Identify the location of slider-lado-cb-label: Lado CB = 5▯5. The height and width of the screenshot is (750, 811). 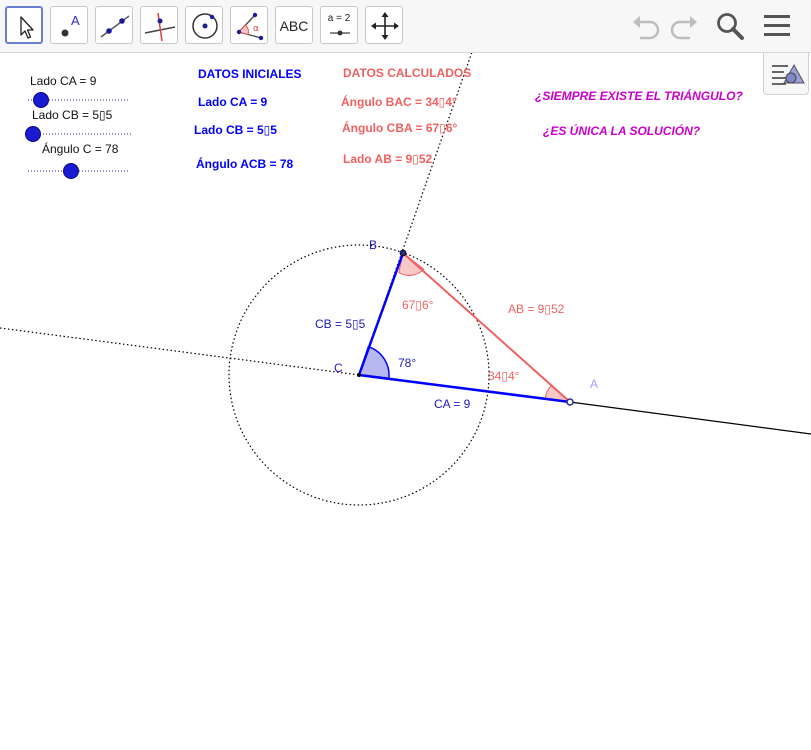
(72, 115).